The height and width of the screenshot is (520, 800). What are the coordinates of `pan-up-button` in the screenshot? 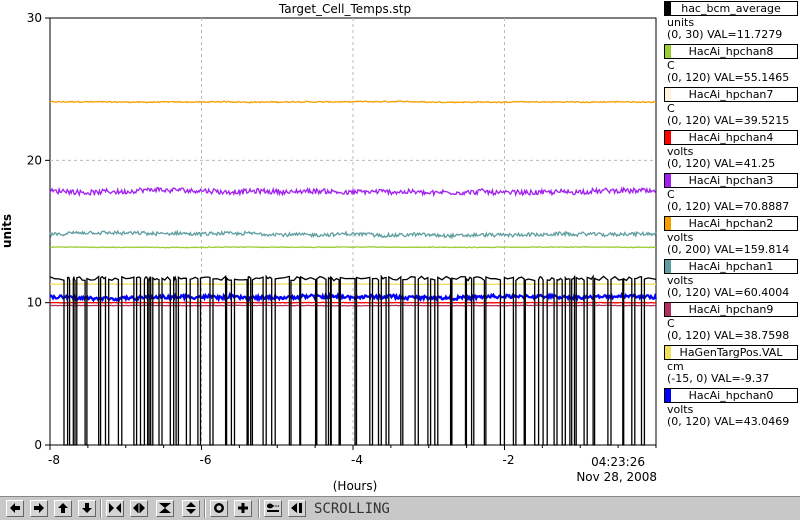 It's located at (63, 508).